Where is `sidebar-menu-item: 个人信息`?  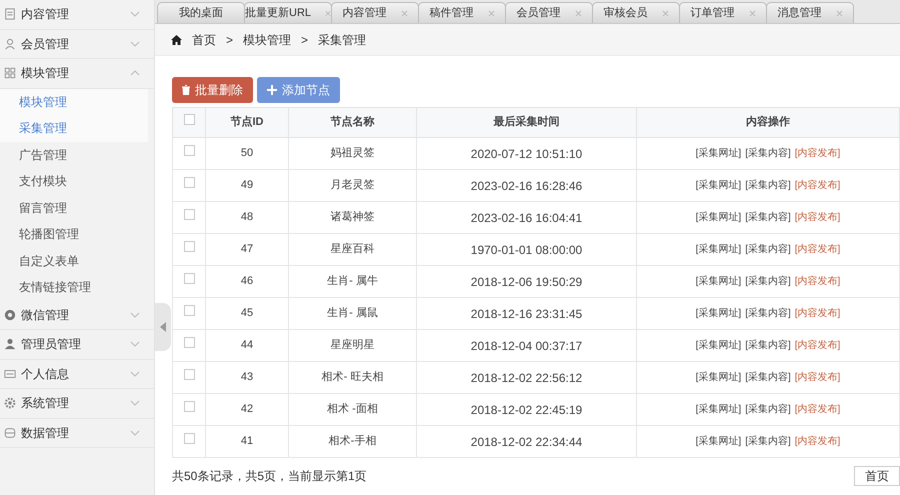
sidebar-menu-item: 个人信息 is located at coordinates (77, 374).